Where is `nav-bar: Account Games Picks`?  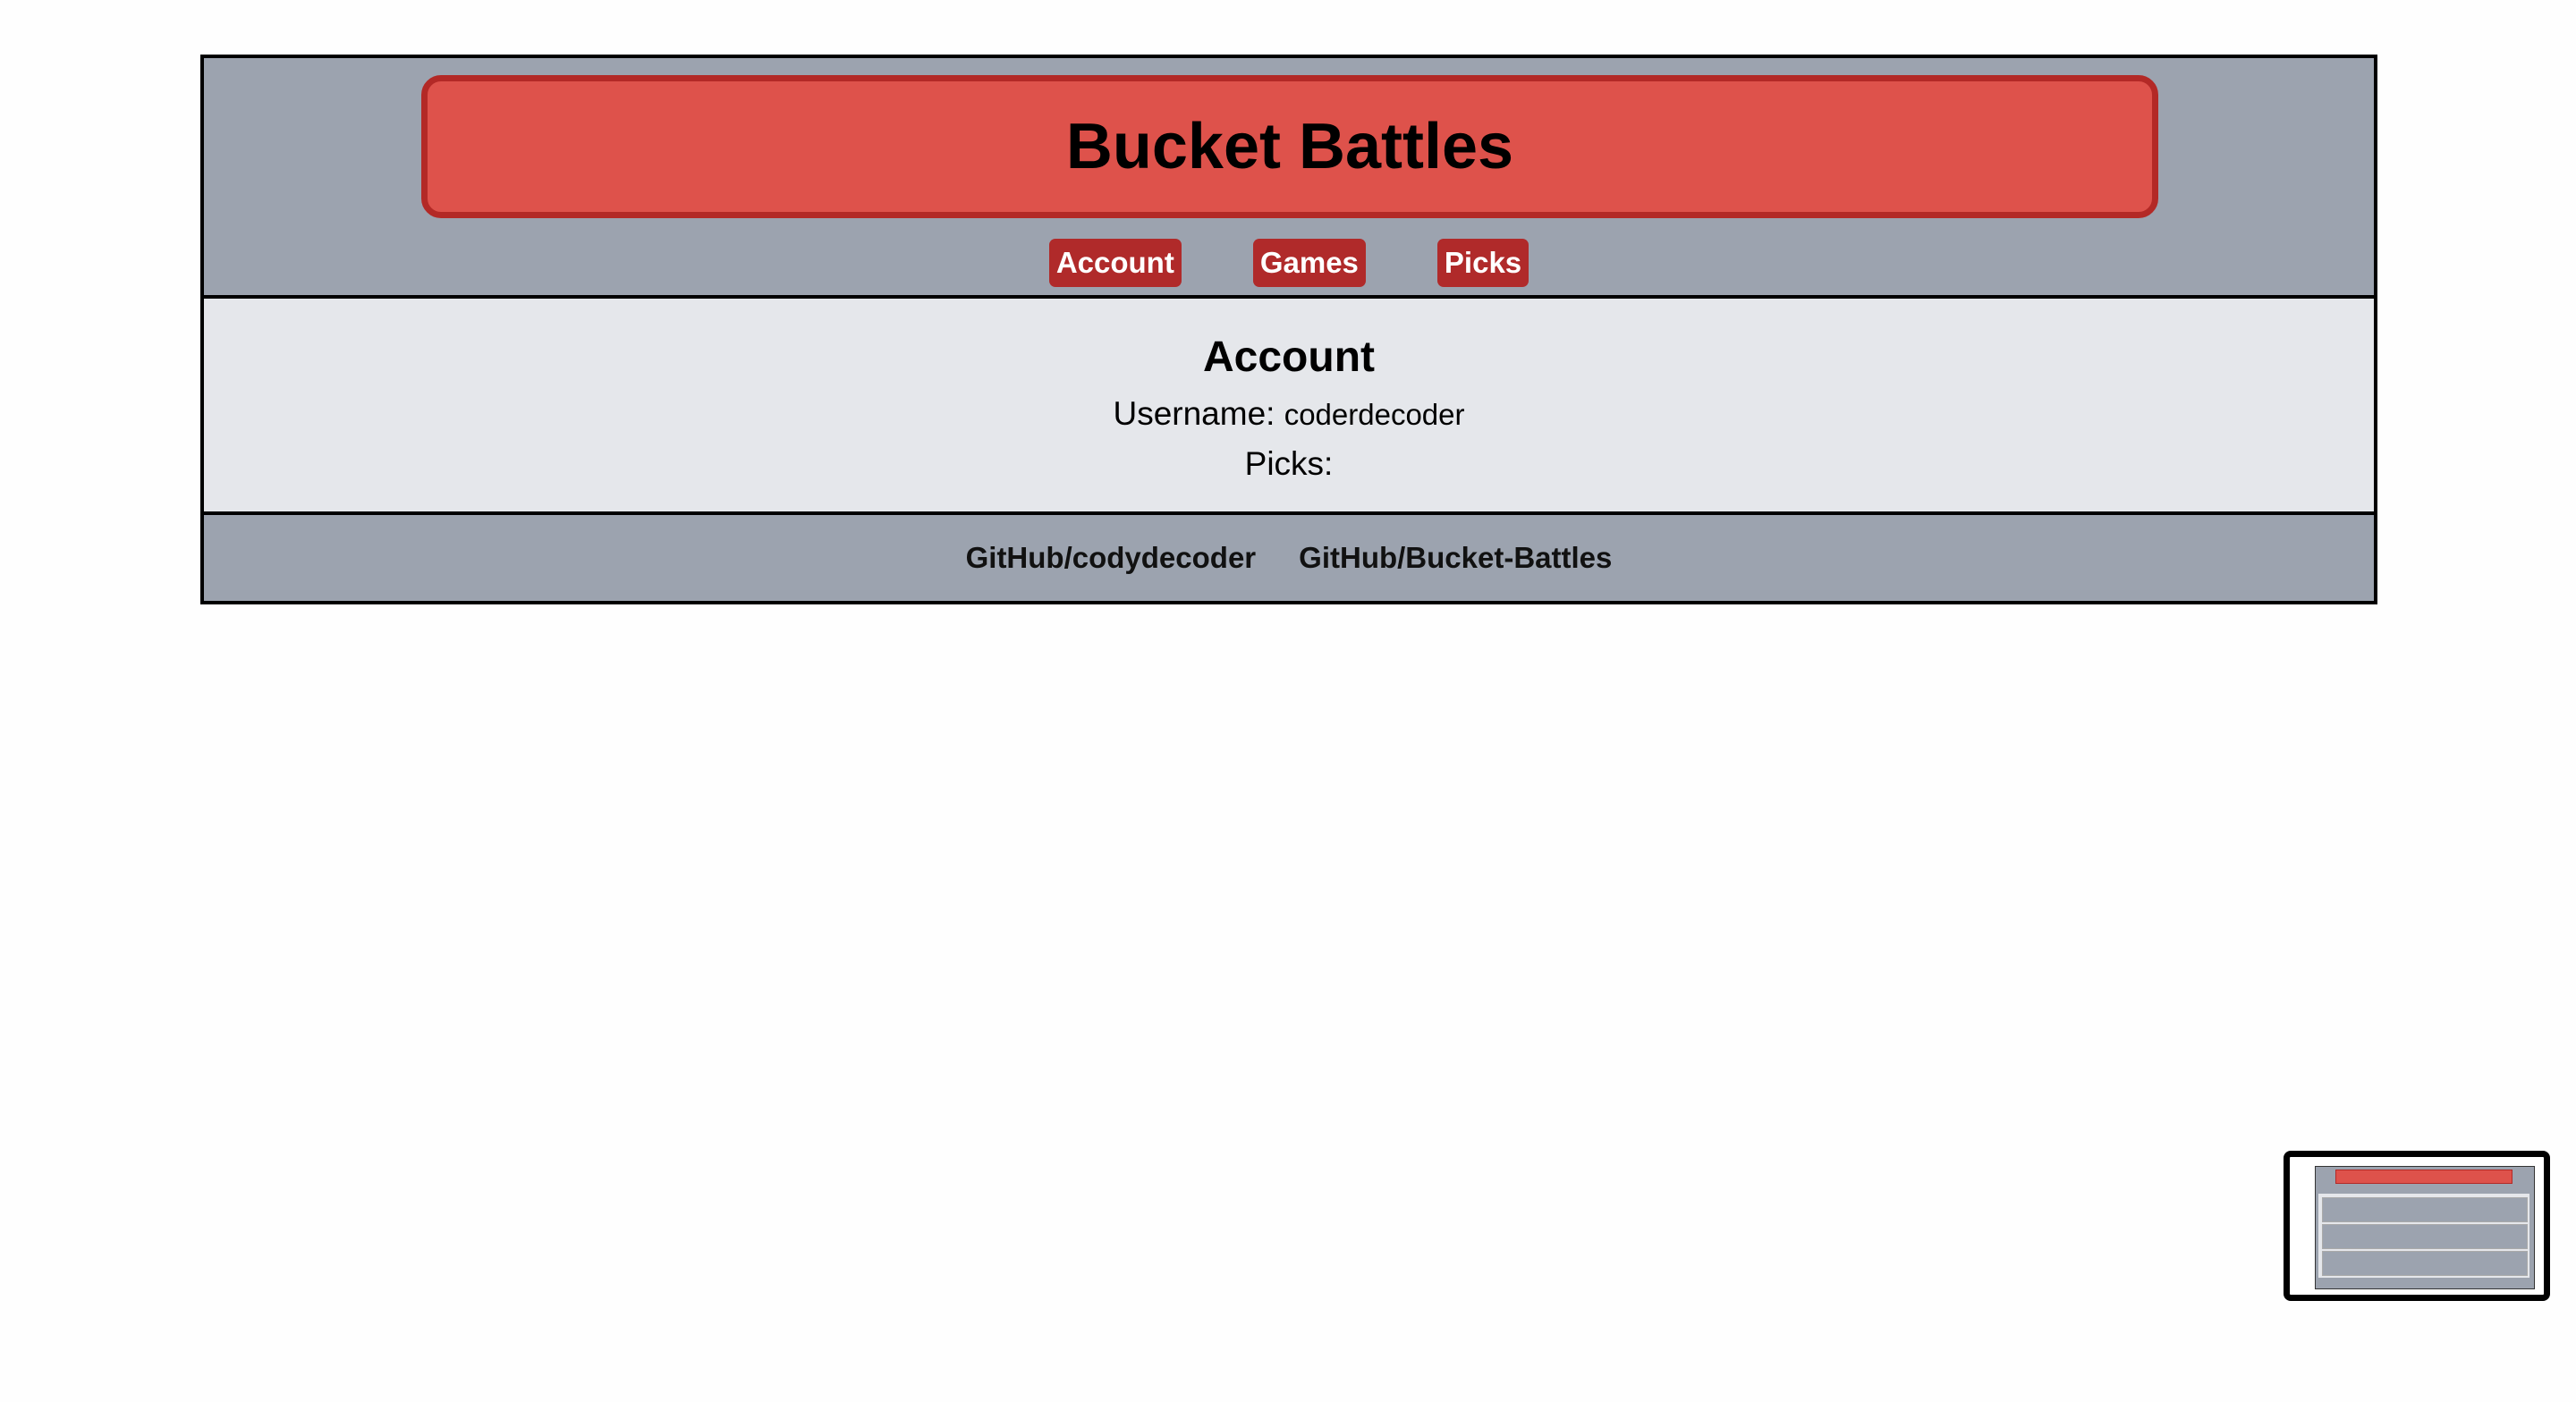
nav-bar: Account Games Picks is located at coordinates (1289, 263).